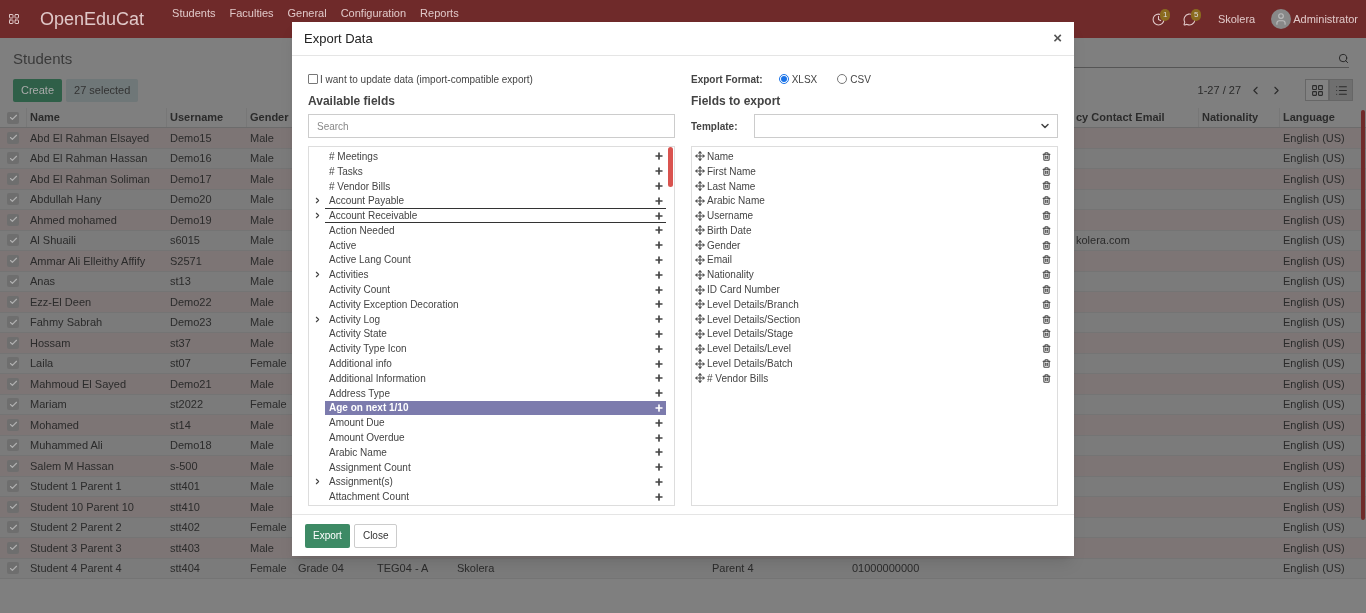 This screenshot has width=1366, height=613. What do you see at coordinates (495, 363) in the screenshot?
I see `field-item: Additional info` at bounding box center [495, 363].